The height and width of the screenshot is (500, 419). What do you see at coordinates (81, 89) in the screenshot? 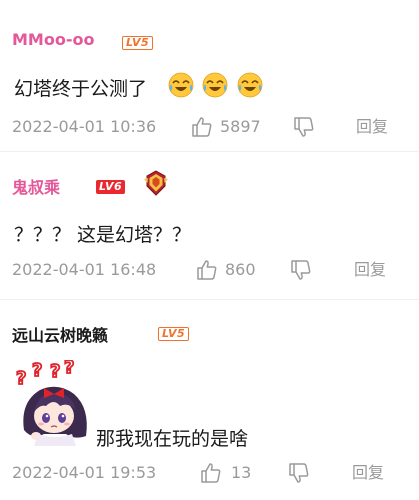
I see `comment-text: 幻塔终于公测了` at bounding box center [81, 89].